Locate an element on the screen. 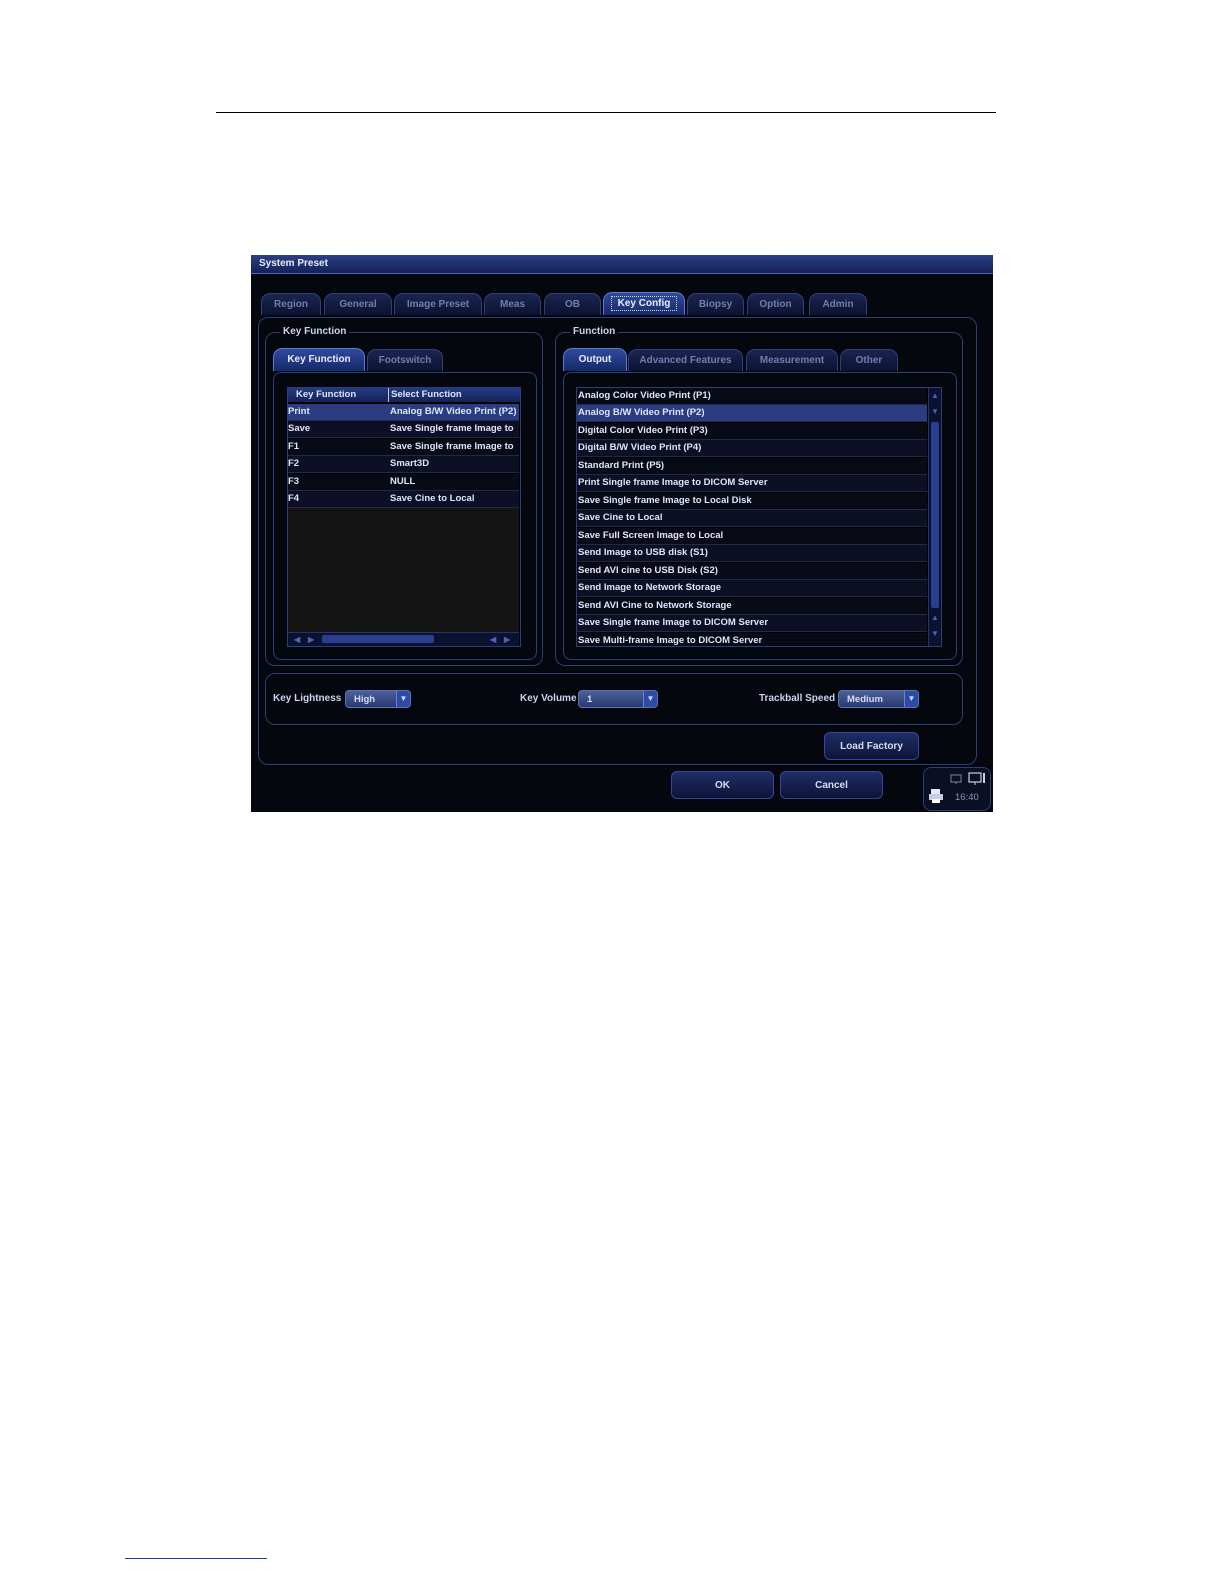 The image size is (1224, 1584). key-lightness-select: High ▼ is located at coordinates (378, 699).